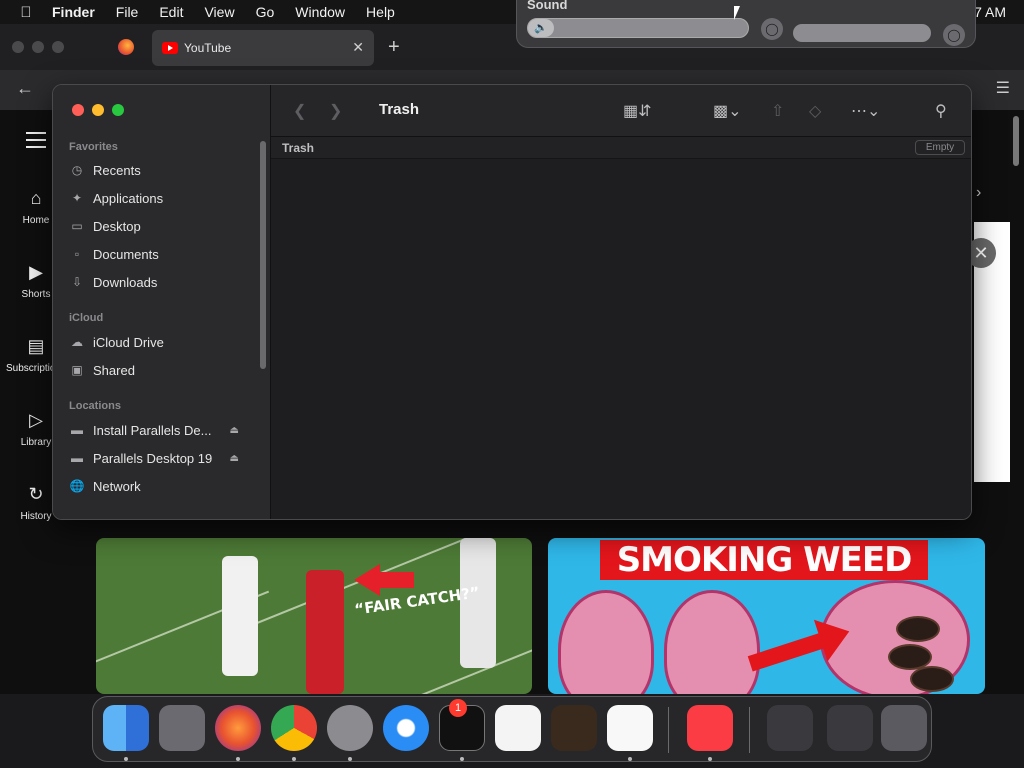  What do you see at coordinates (164, 282) in the screenshot?
I see `sidebar-item-downloads: ⇩ Downloads` at bounding box center [164, 282].